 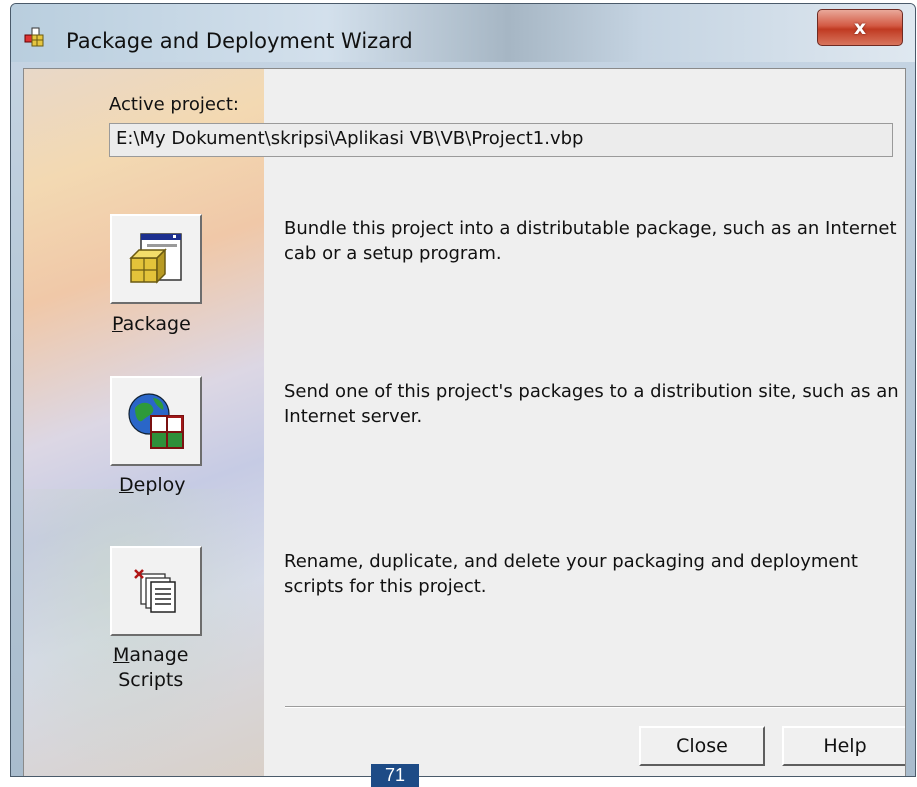 What do you see at coordinates (239, 41) in the screenshot?
I see `window-title: Package and Deployment Wizard` at bounding box center [239, 41].